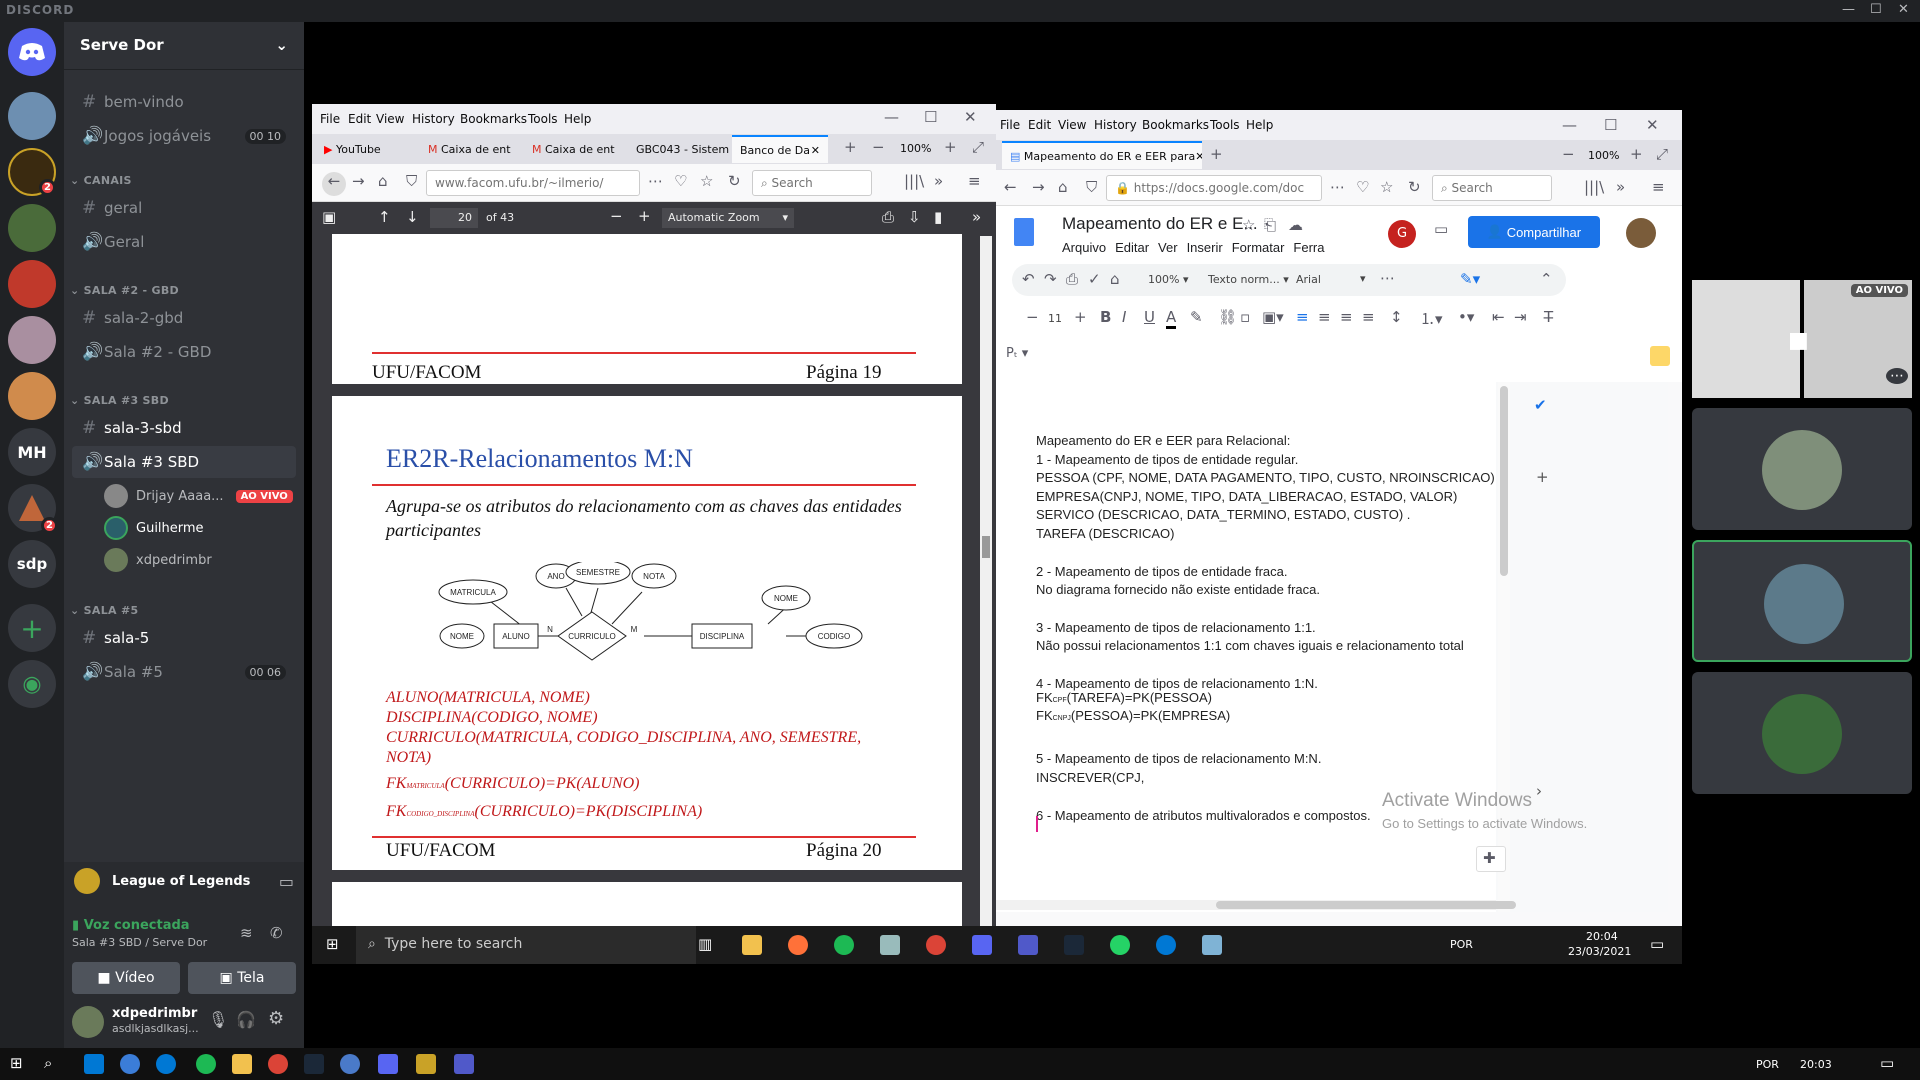  What do you see at coordinates (242, 978) in the screenshot?
I see `screen-button: ▣ Tela` at bounding box center [242, 978].